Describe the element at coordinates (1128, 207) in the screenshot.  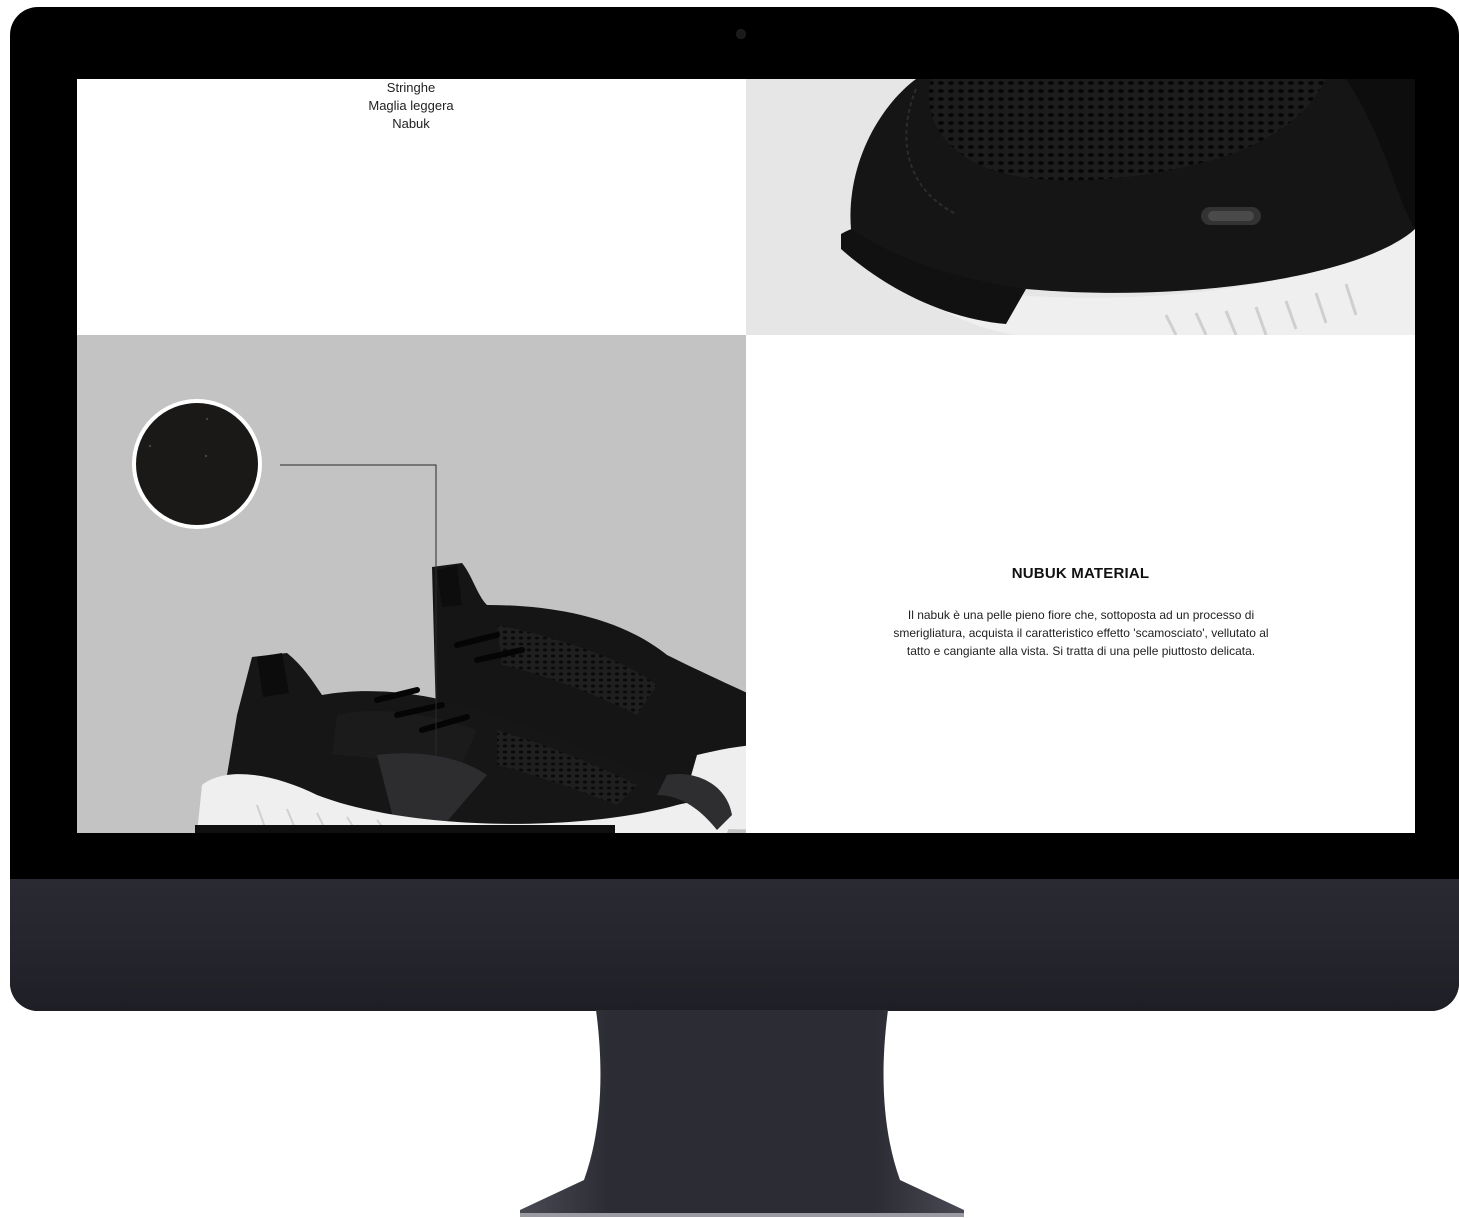
I see `shoe-toe-closeup-image` at that location.